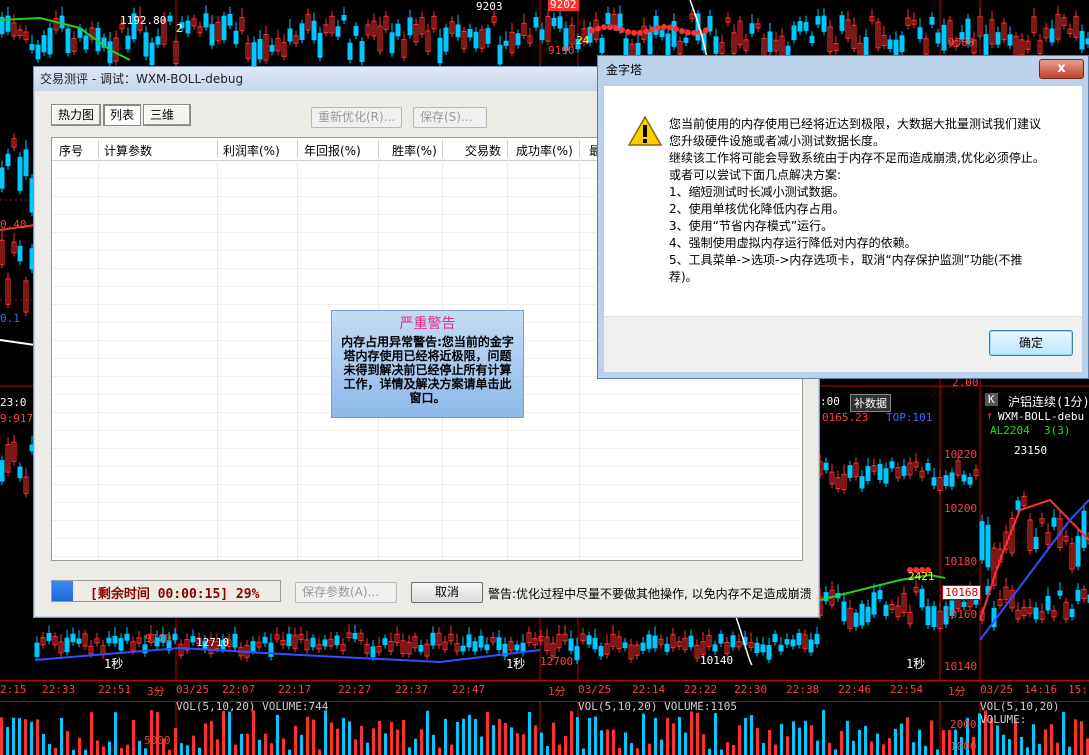 The width and height of the screenshot is (1089, 755). Describe the element at coordinates (544, 150) in the screenshot. I see `column-header: 成功率(%)` at that location.